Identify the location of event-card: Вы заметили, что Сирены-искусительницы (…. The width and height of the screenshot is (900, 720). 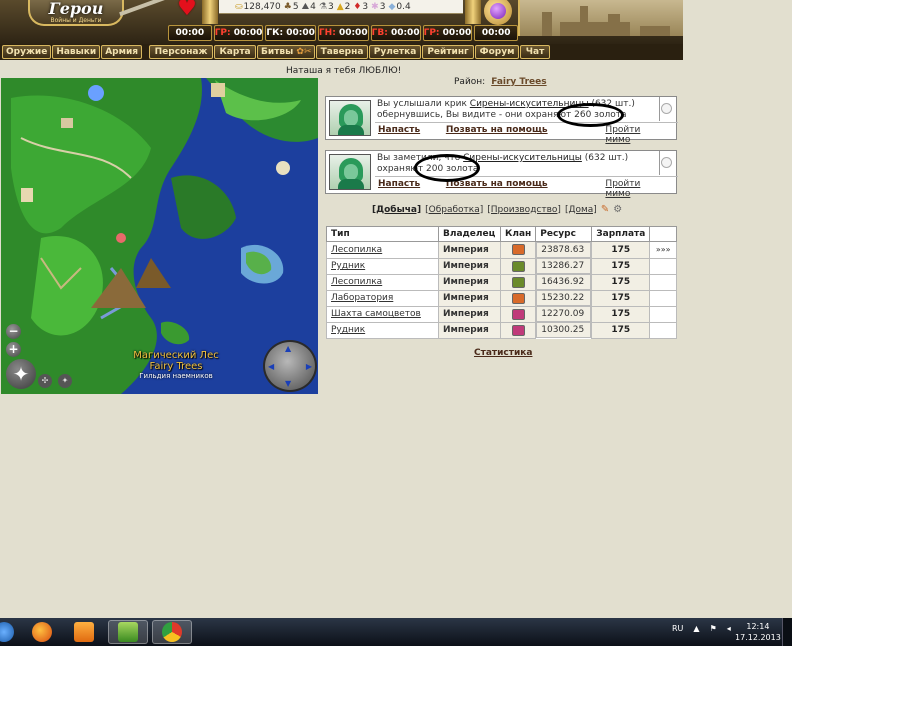
(501, 174).